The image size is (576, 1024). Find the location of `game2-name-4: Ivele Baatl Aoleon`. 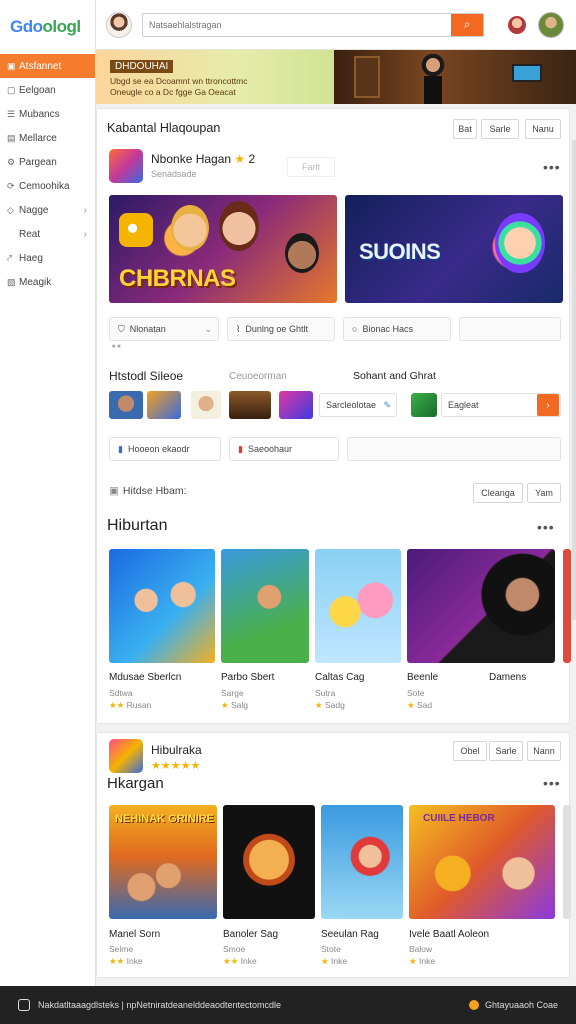

game2-name-4: Ivele Baatl Aoleon is located at coordinates (449, 934).